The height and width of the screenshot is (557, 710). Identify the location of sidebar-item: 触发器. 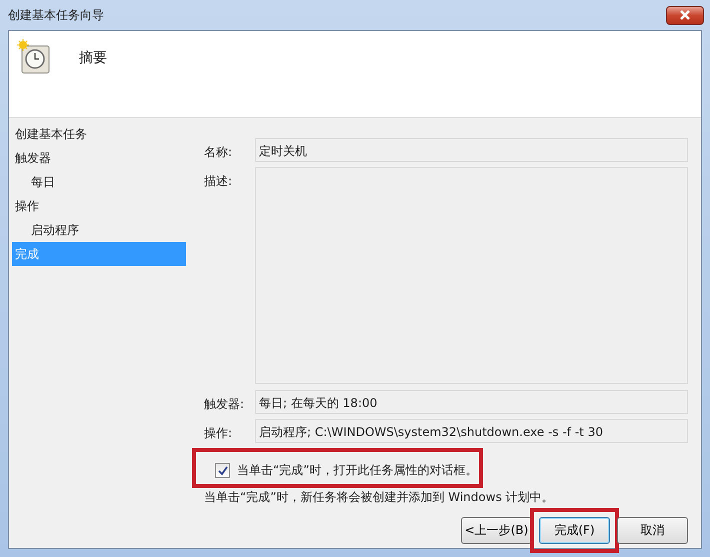
(99, 158).